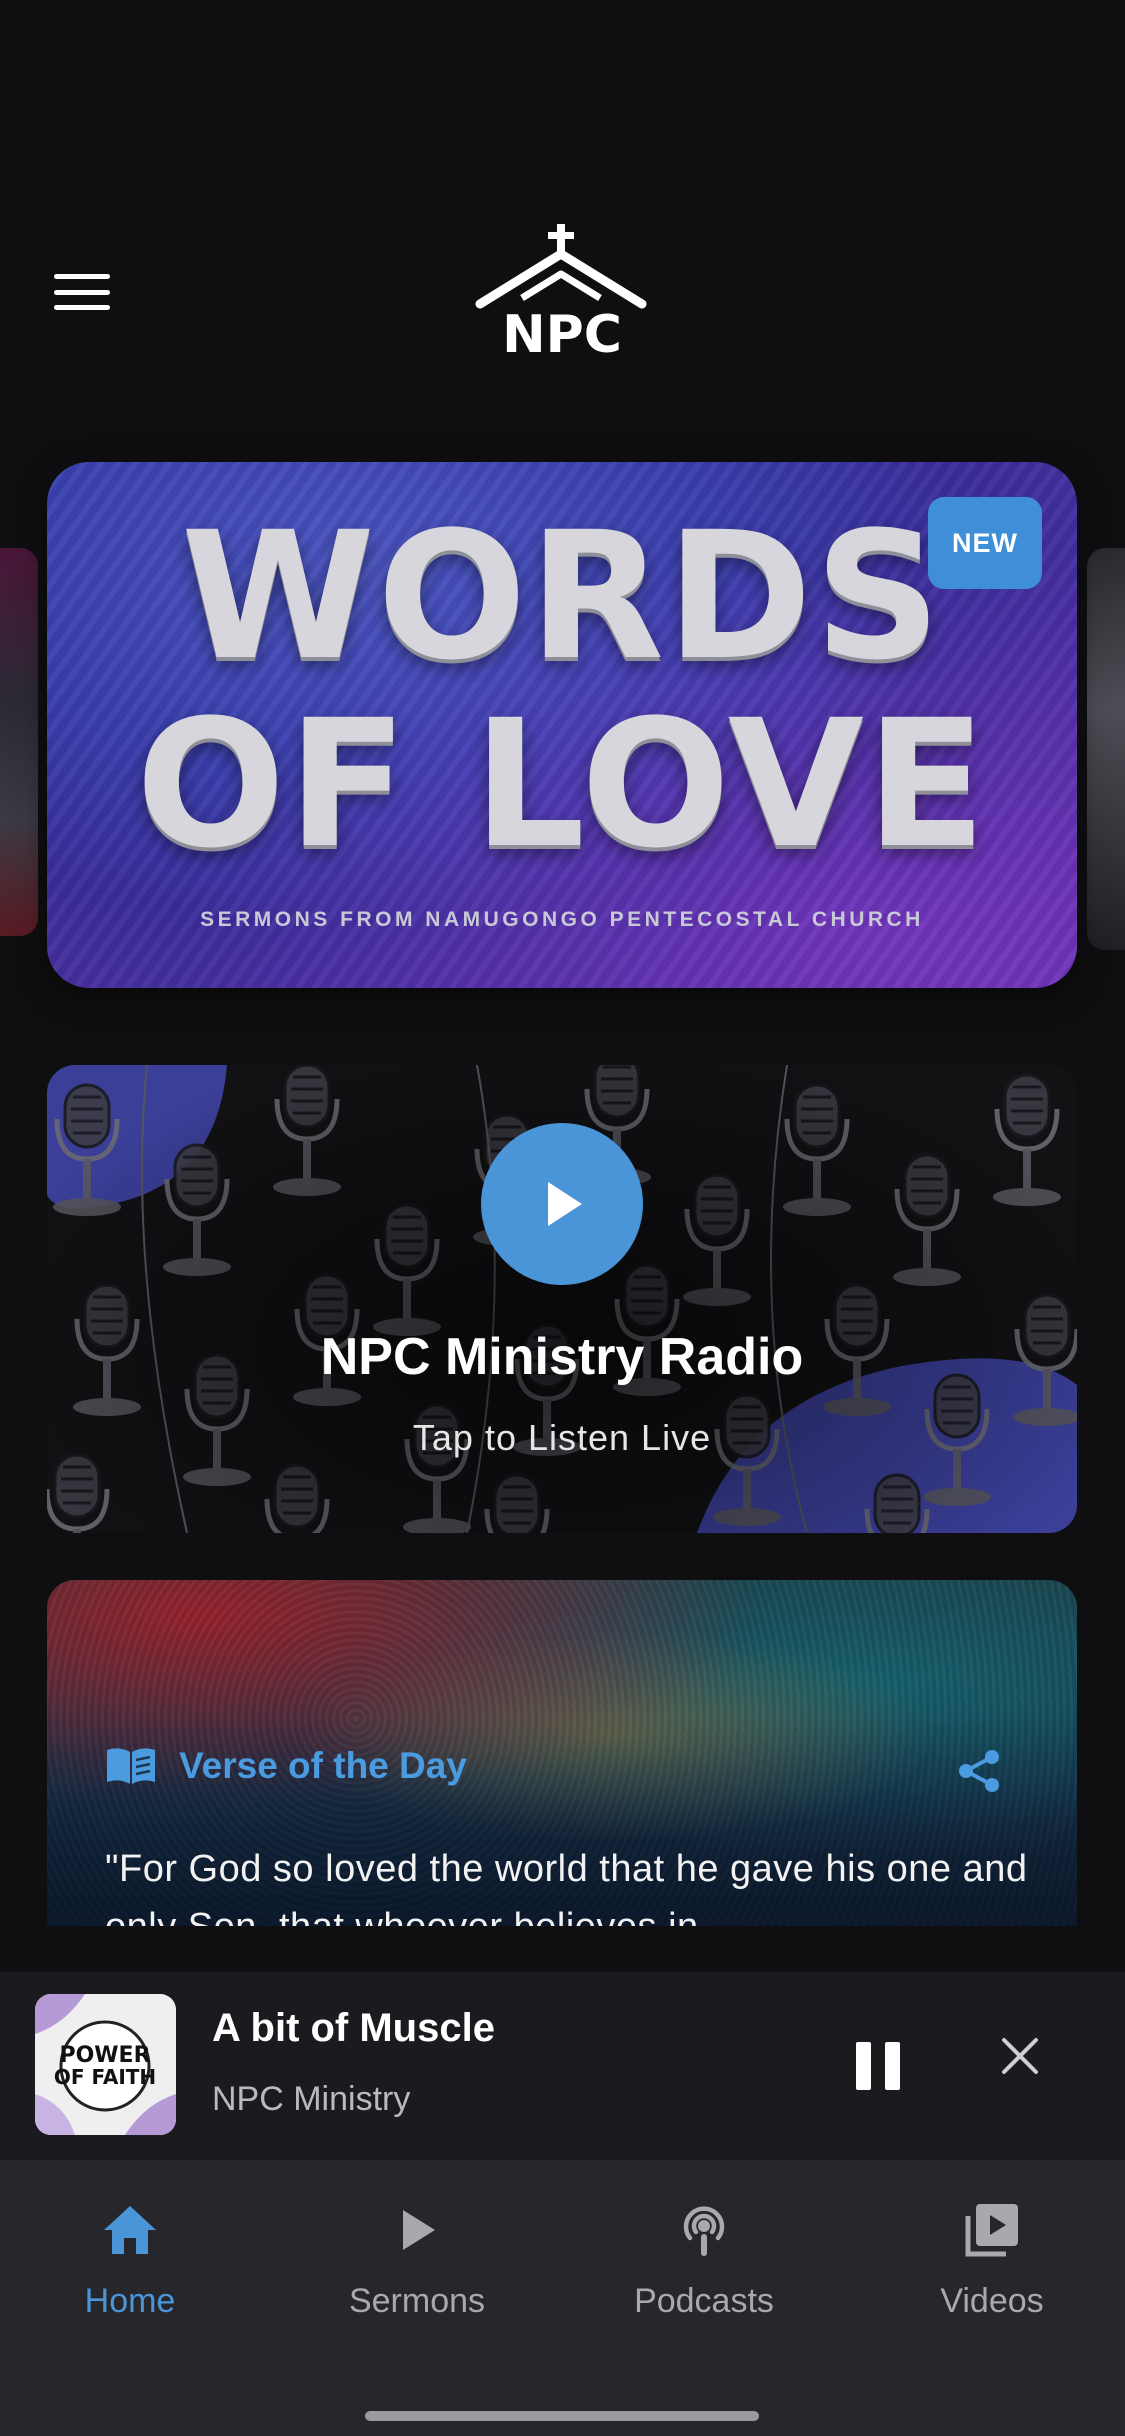 The image size is (1125, 2436). Describe the element at coordinates (131, 1766) in the screenshot. I see `book-icon` at that location.